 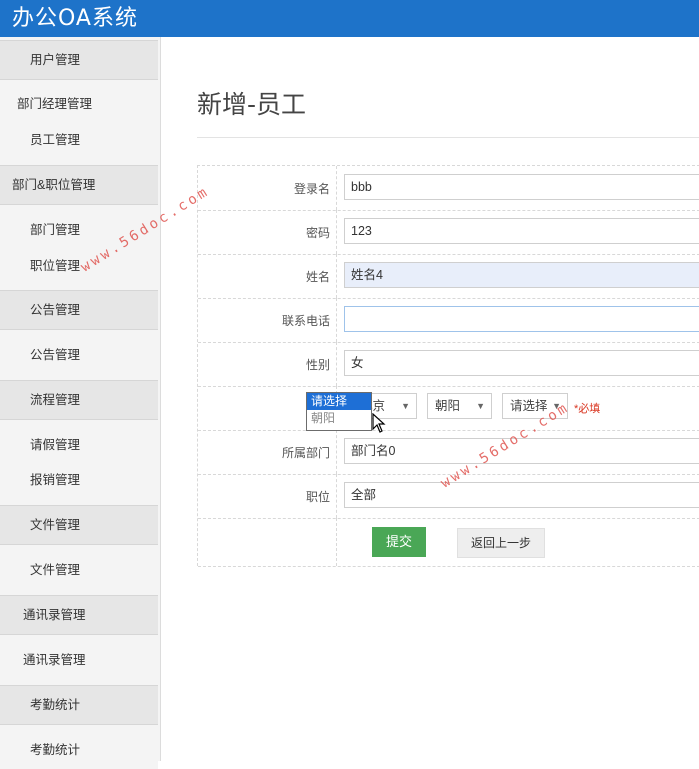 I want to click on sidebar-item-contacts: 通讯录管理, so click(x=79, y=660).